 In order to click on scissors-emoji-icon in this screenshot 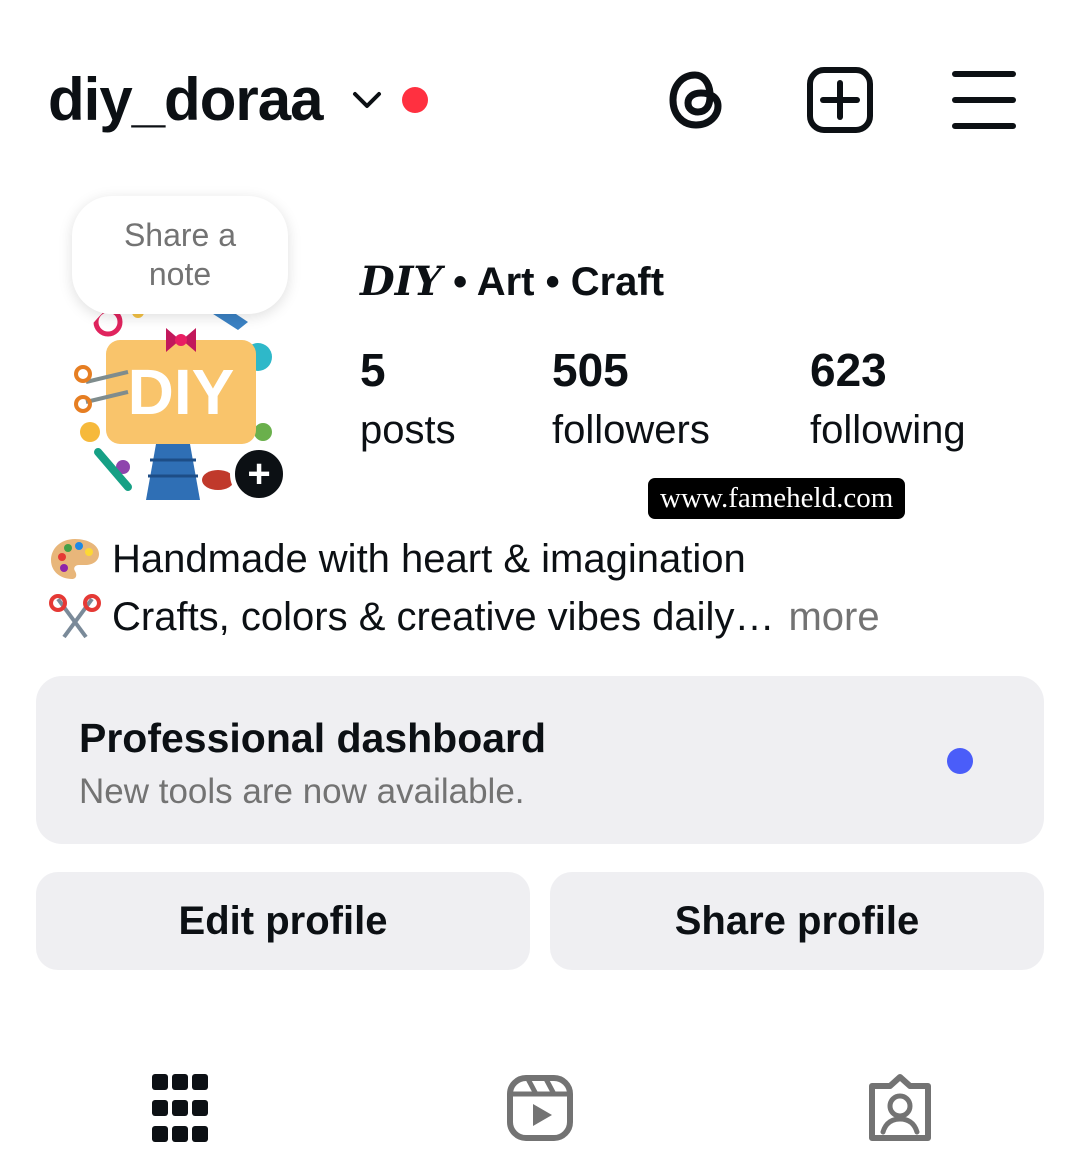, I will do `click(75, 616)`.